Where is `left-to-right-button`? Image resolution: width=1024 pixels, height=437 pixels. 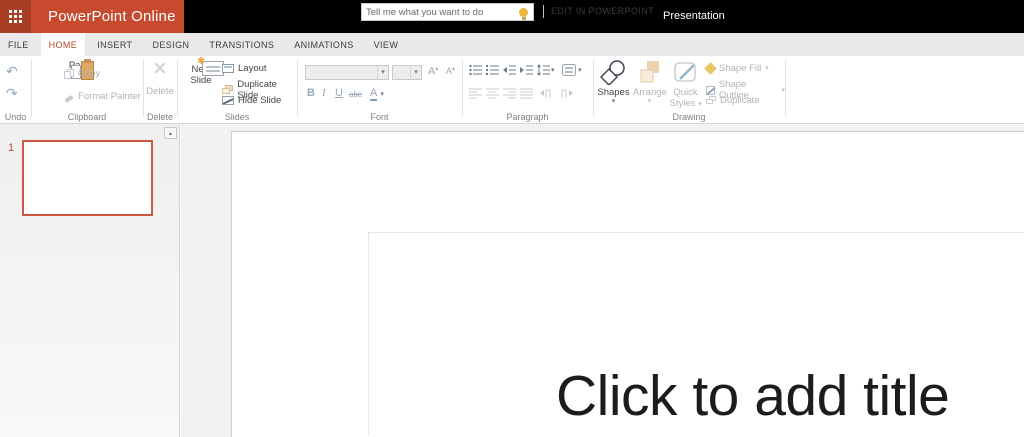 left-to-right-button is located at coordinates (566, 93).